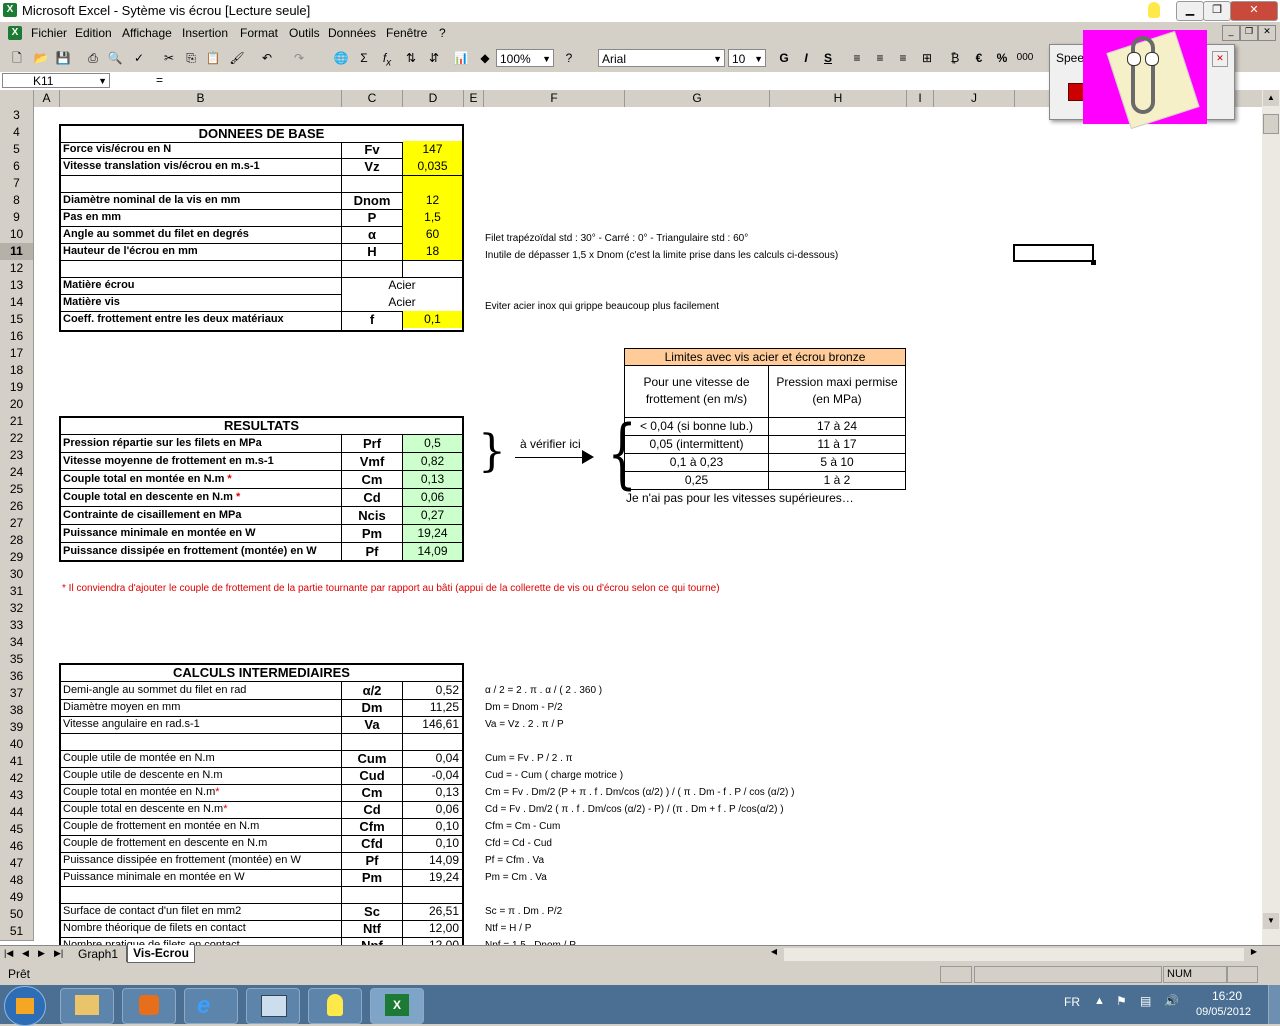 This screenshot has height=1026, width=1280. Describe the element at coordinates (1254, 11) in the screenshot. I see `close-button: ✕` at that location.